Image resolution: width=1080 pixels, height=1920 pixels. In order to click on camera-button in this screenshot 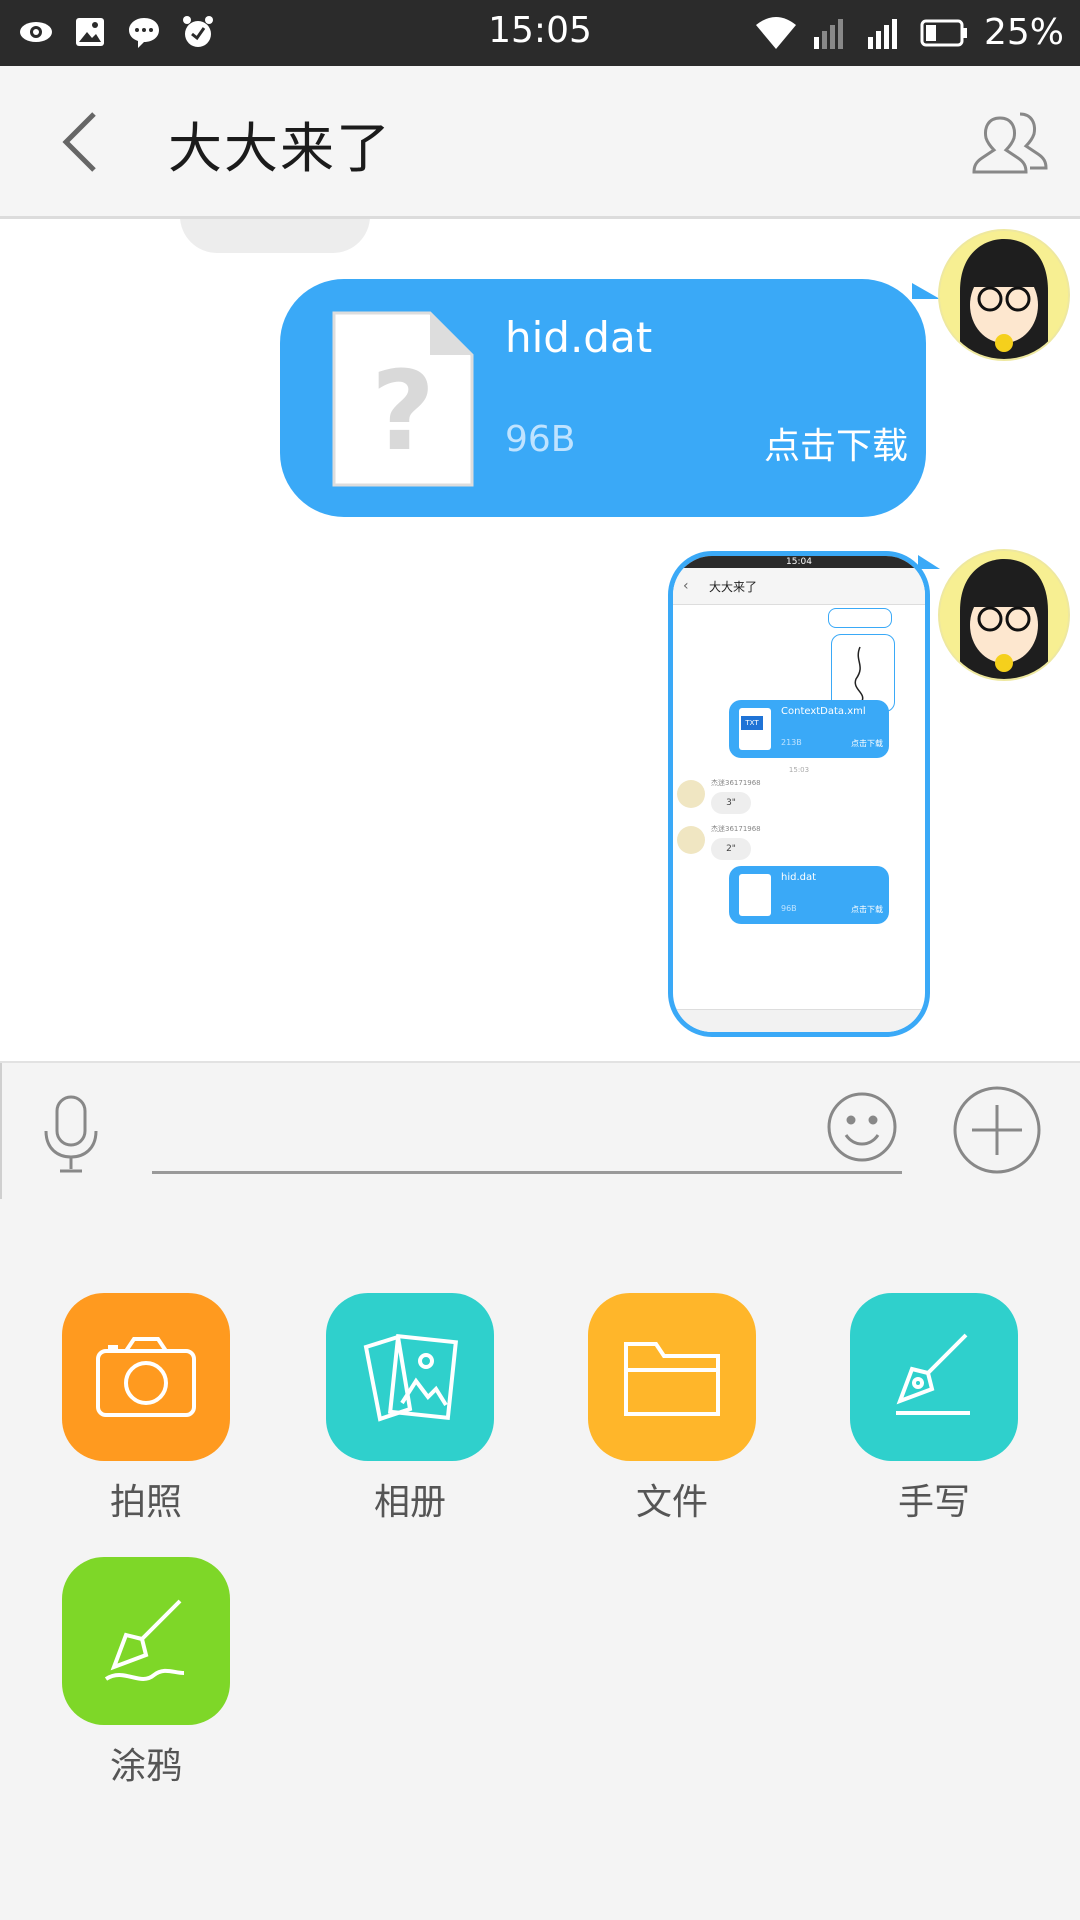, I will do `click(146, 1377)`.